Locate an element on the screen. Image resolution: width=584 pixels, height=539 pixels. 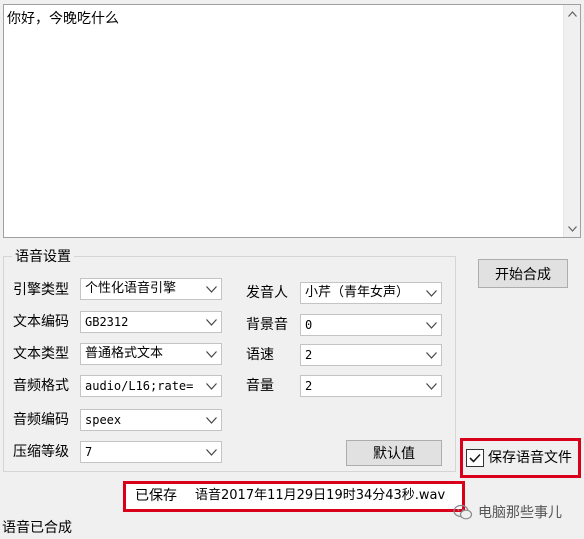
speaker-select: 小芹（青年女声） is located at coordinates (371, 293).